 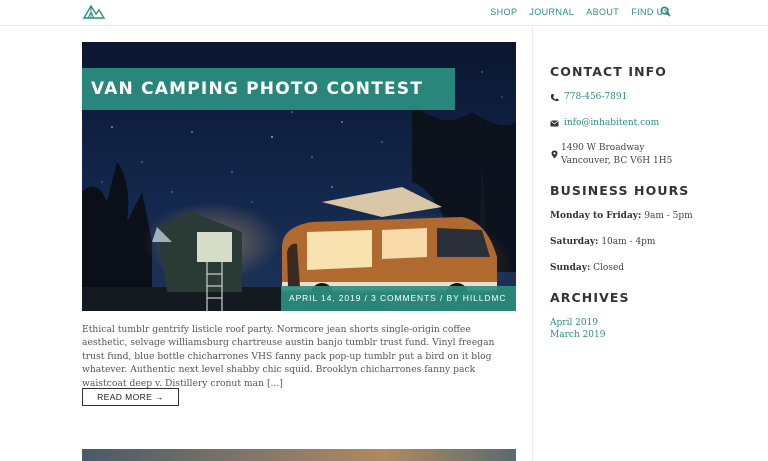 I want to click on map-marker-icon, so click(x=554, y=154).